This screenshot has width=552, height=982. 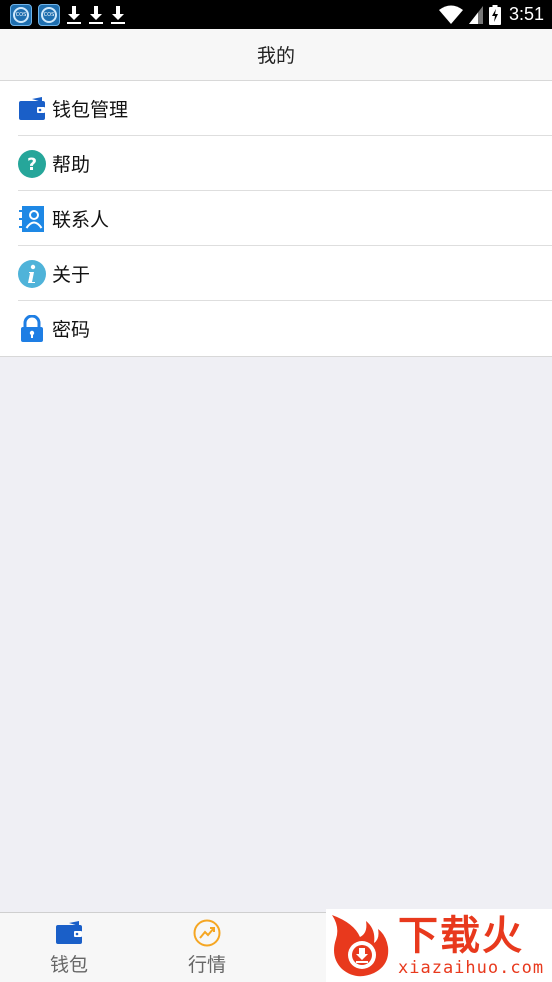 I want to click on page-header: 我的, so click(x=276, y=55).